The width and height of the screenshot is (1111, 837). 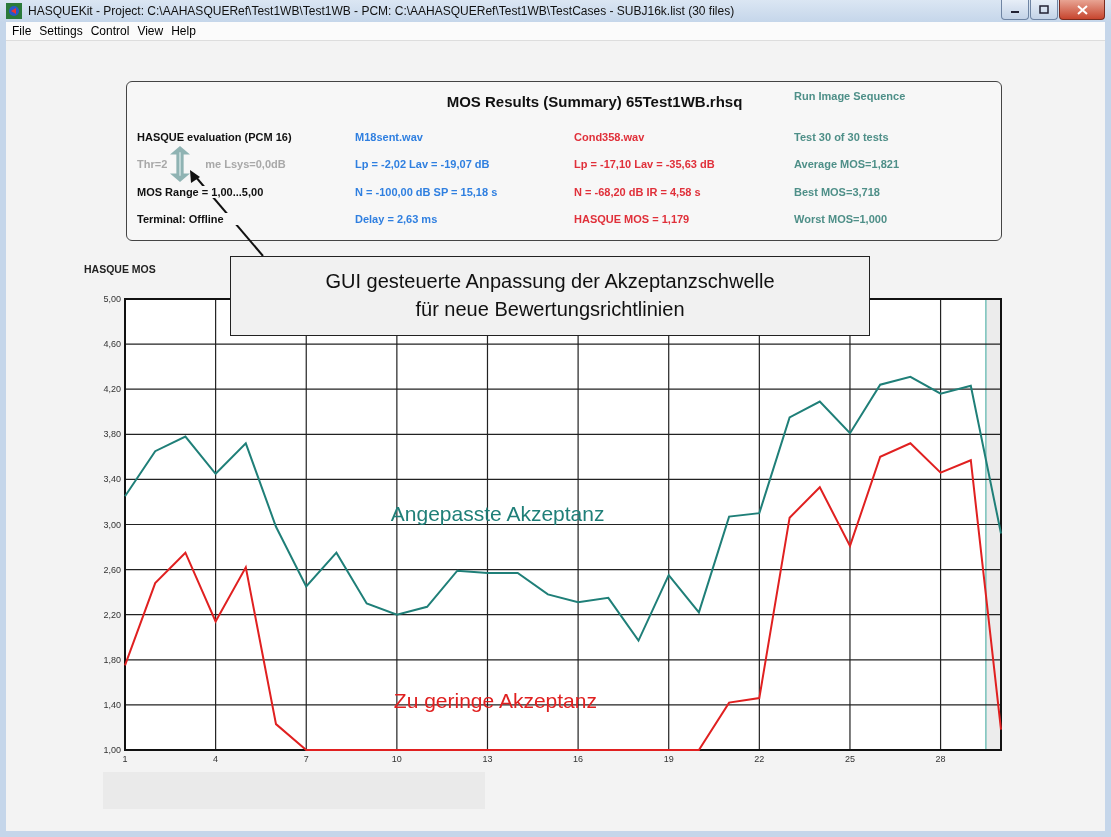 What do you see at coordinates (940, 759) in the screenshot?
I see `x-tick-label: 28` at bounding box center [940, 759].